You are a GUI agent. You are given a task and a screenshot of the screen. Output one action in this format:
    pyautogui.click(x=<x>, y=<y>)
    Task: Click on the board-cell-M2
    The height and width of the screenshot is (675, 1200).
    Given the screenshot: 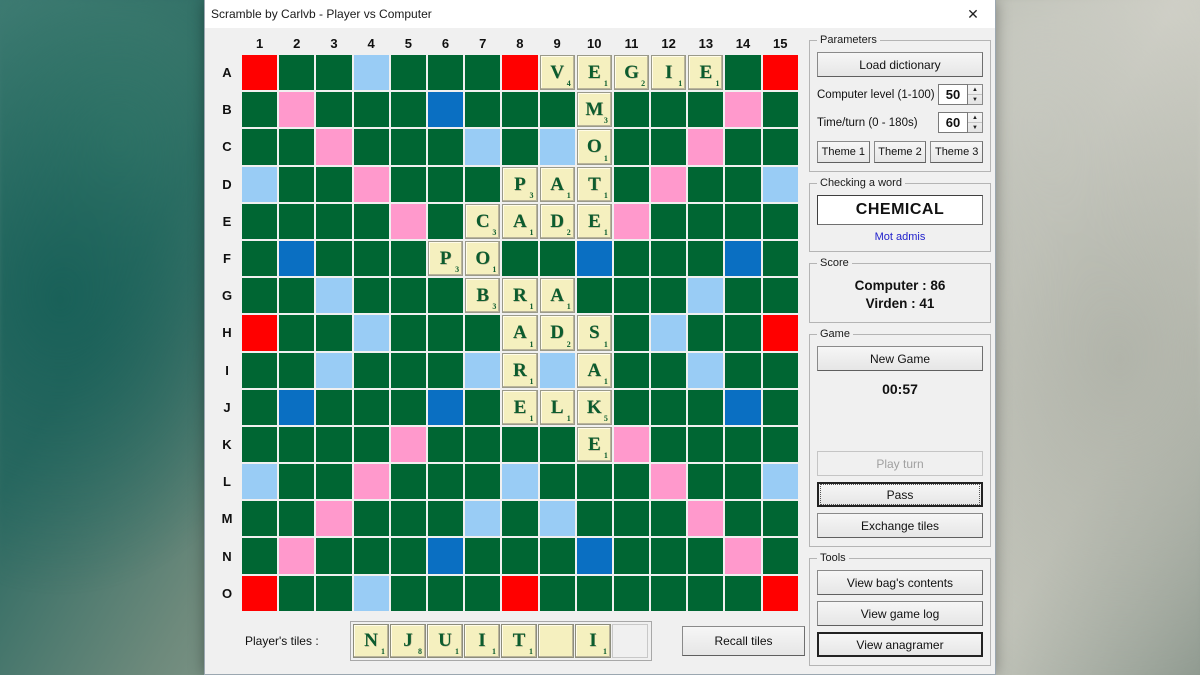 What is the action you would take?
    pyautogui.click(x=297, y=519)
    